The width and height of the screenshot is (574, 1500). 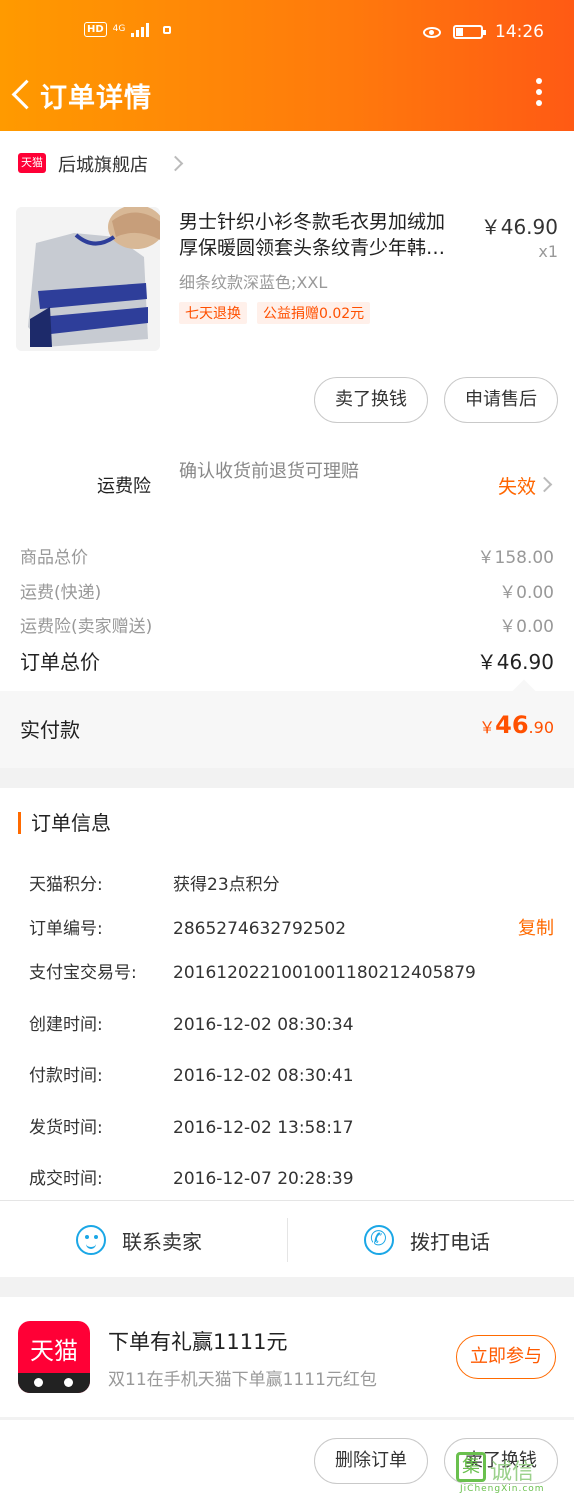 I want to click on tmall-logo: 天猫, so click(x=54, y=1357).